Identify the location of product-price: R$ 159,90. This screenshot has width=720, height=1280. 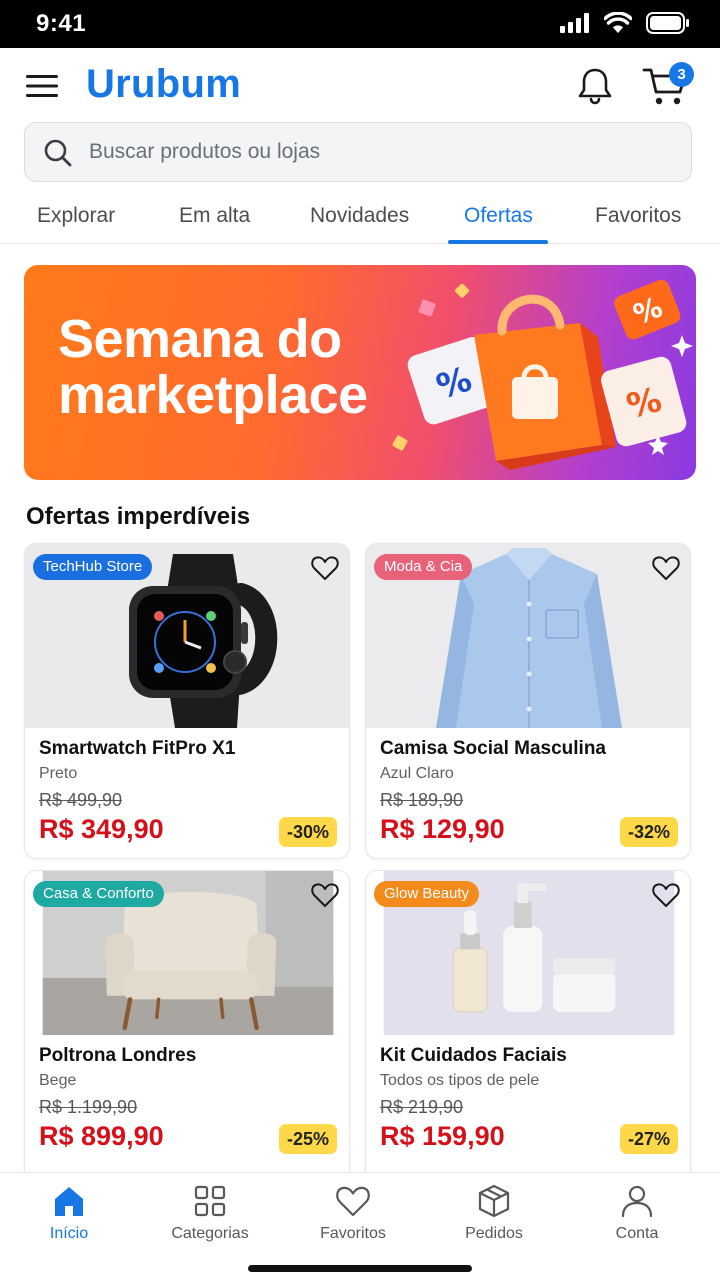
(442, 1136).